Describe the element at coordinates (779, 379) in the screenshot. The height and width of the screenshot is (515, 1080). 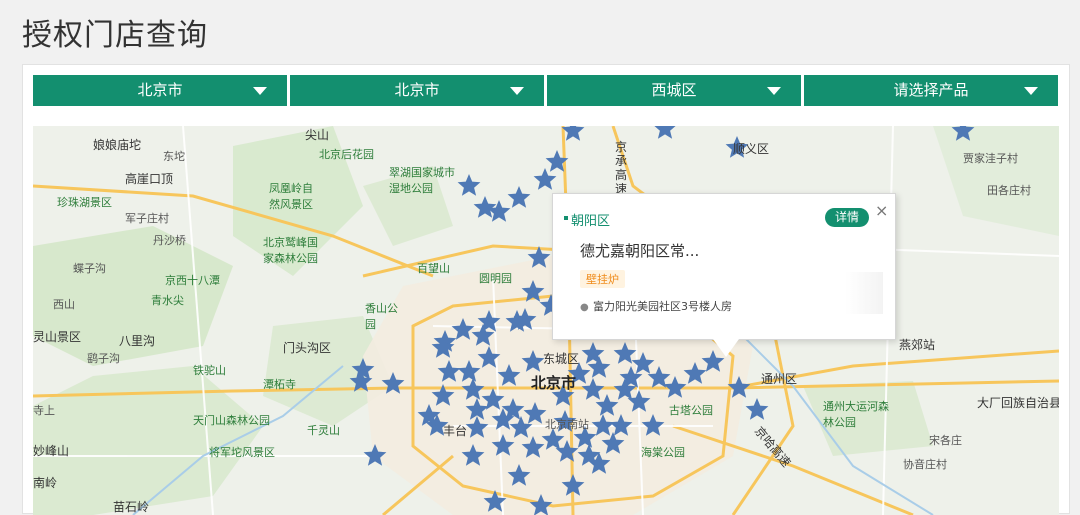
I see `map-label: 通州区` at that location.